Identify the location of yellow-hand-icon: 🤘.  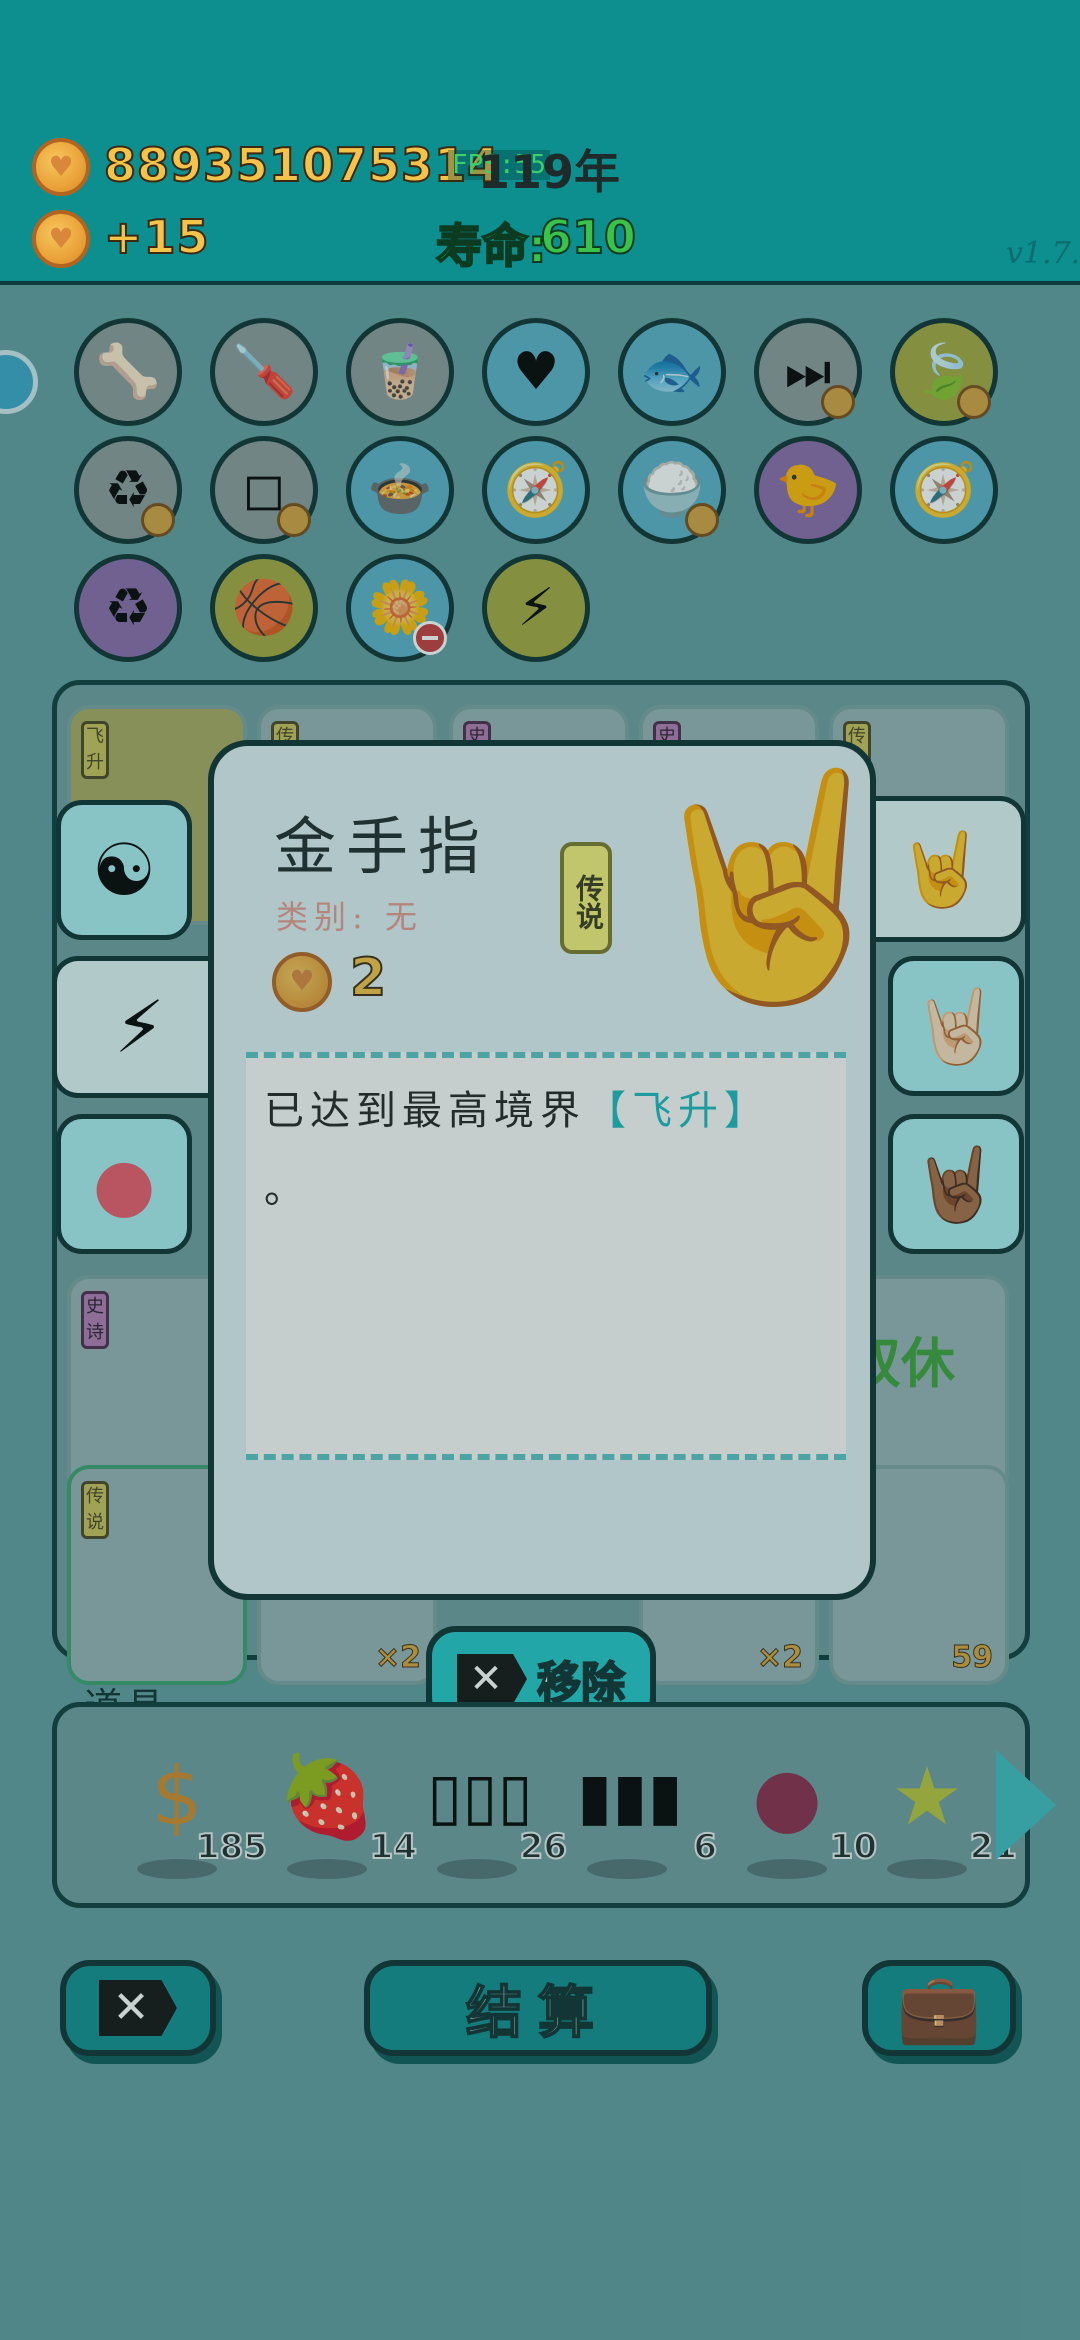
(941, 868).